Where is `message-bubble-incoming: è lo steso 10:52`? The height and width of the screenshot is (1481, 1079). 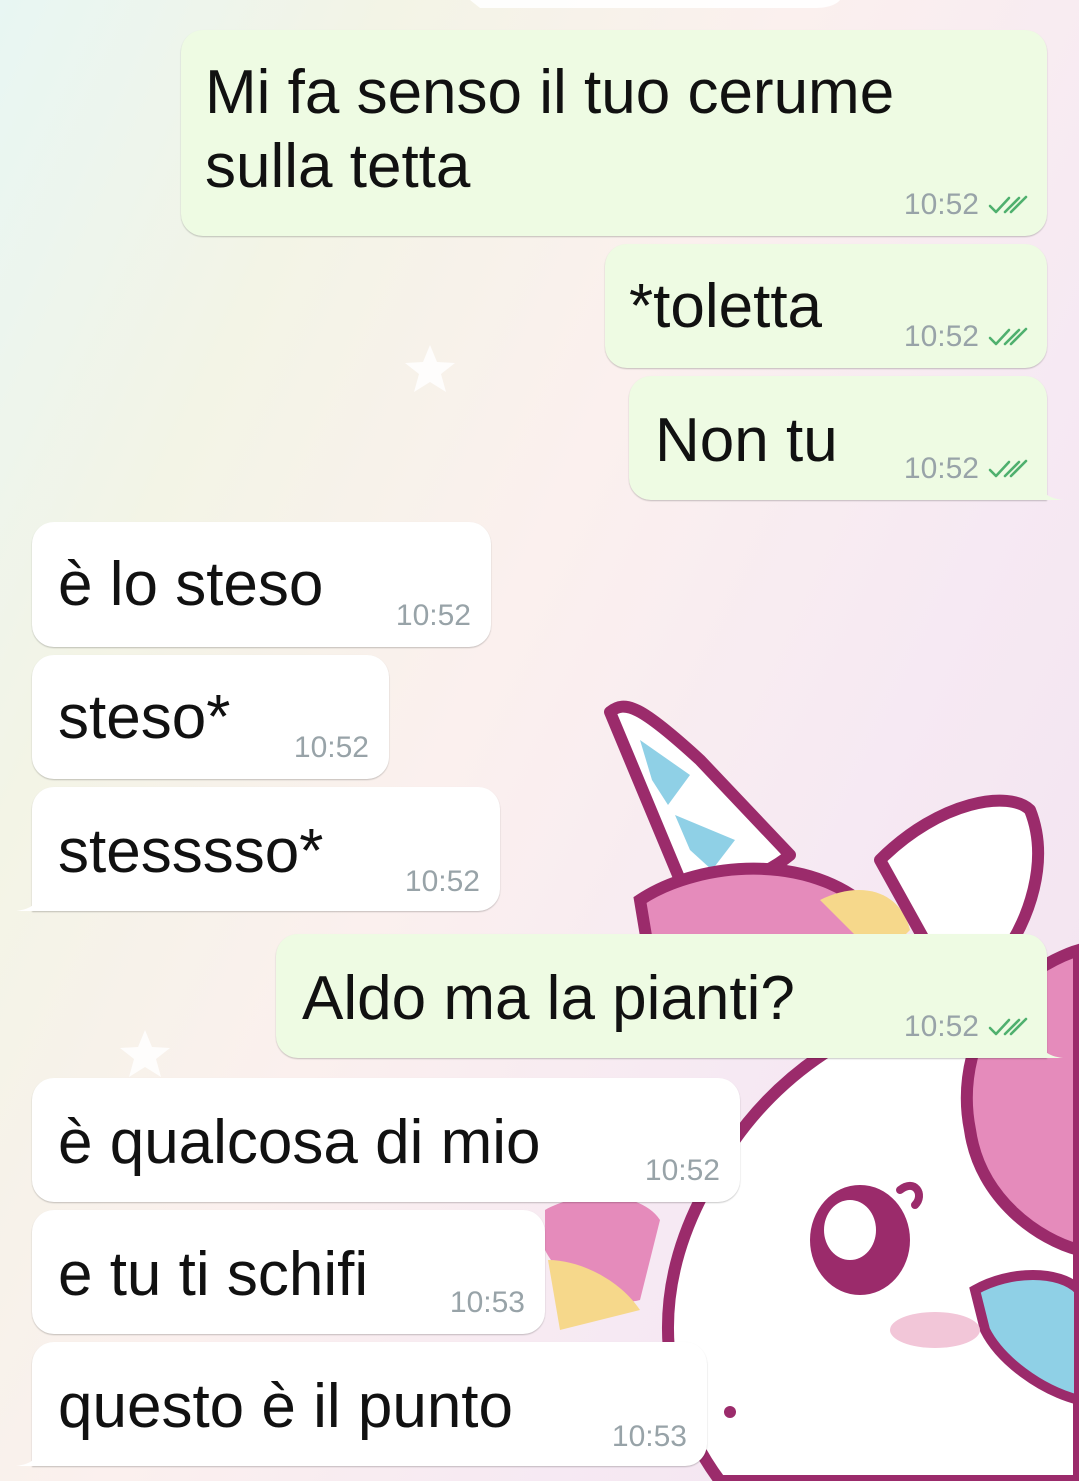
message-bubble-incoming: è lo steso 10:52 is located at coordinates (261, 584).